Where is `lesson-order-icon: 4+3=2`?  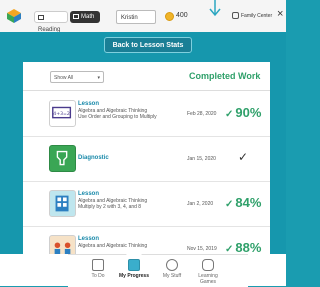
lesson-order-icon: 4+3=2 is located at coordinates (62, 113).